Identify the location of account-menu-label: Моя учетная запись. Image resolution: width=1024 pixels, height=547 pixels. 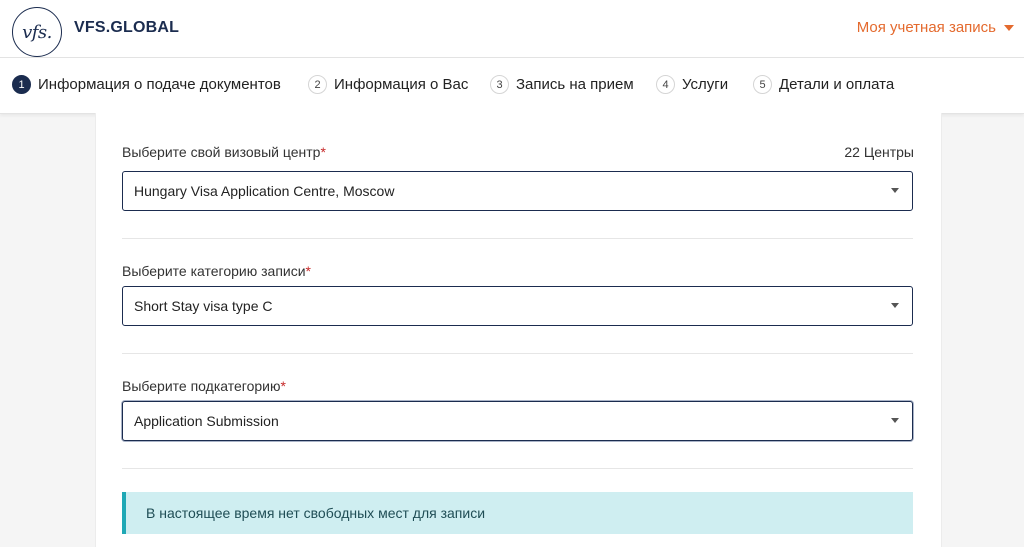
(926, 27).